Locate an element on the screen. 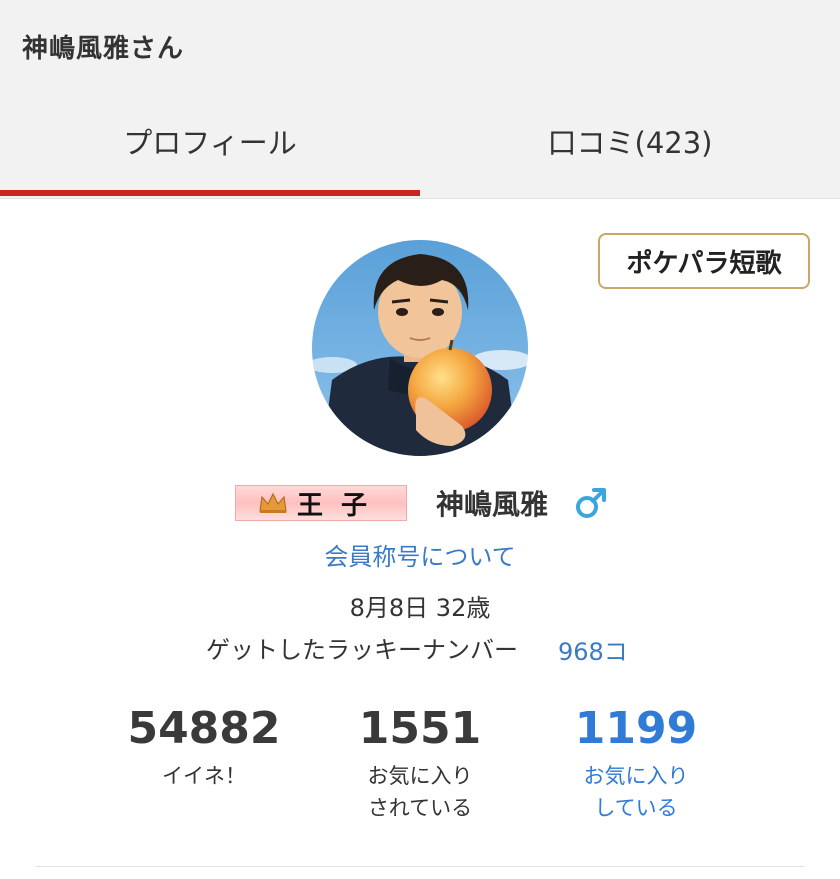 This screenshot has width=840, height=879. birthday-age: 8月8日 32歳 is located at coordinates (420, 608).